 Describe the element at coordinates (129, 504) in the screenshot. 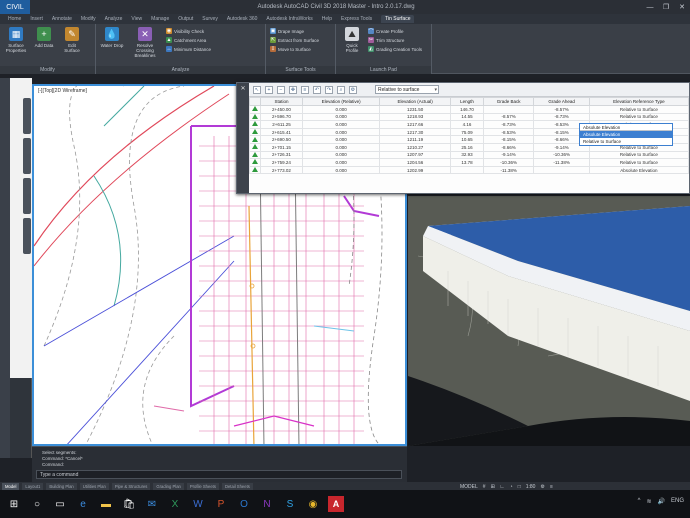

I see `store-icon: 🛍` at that location.